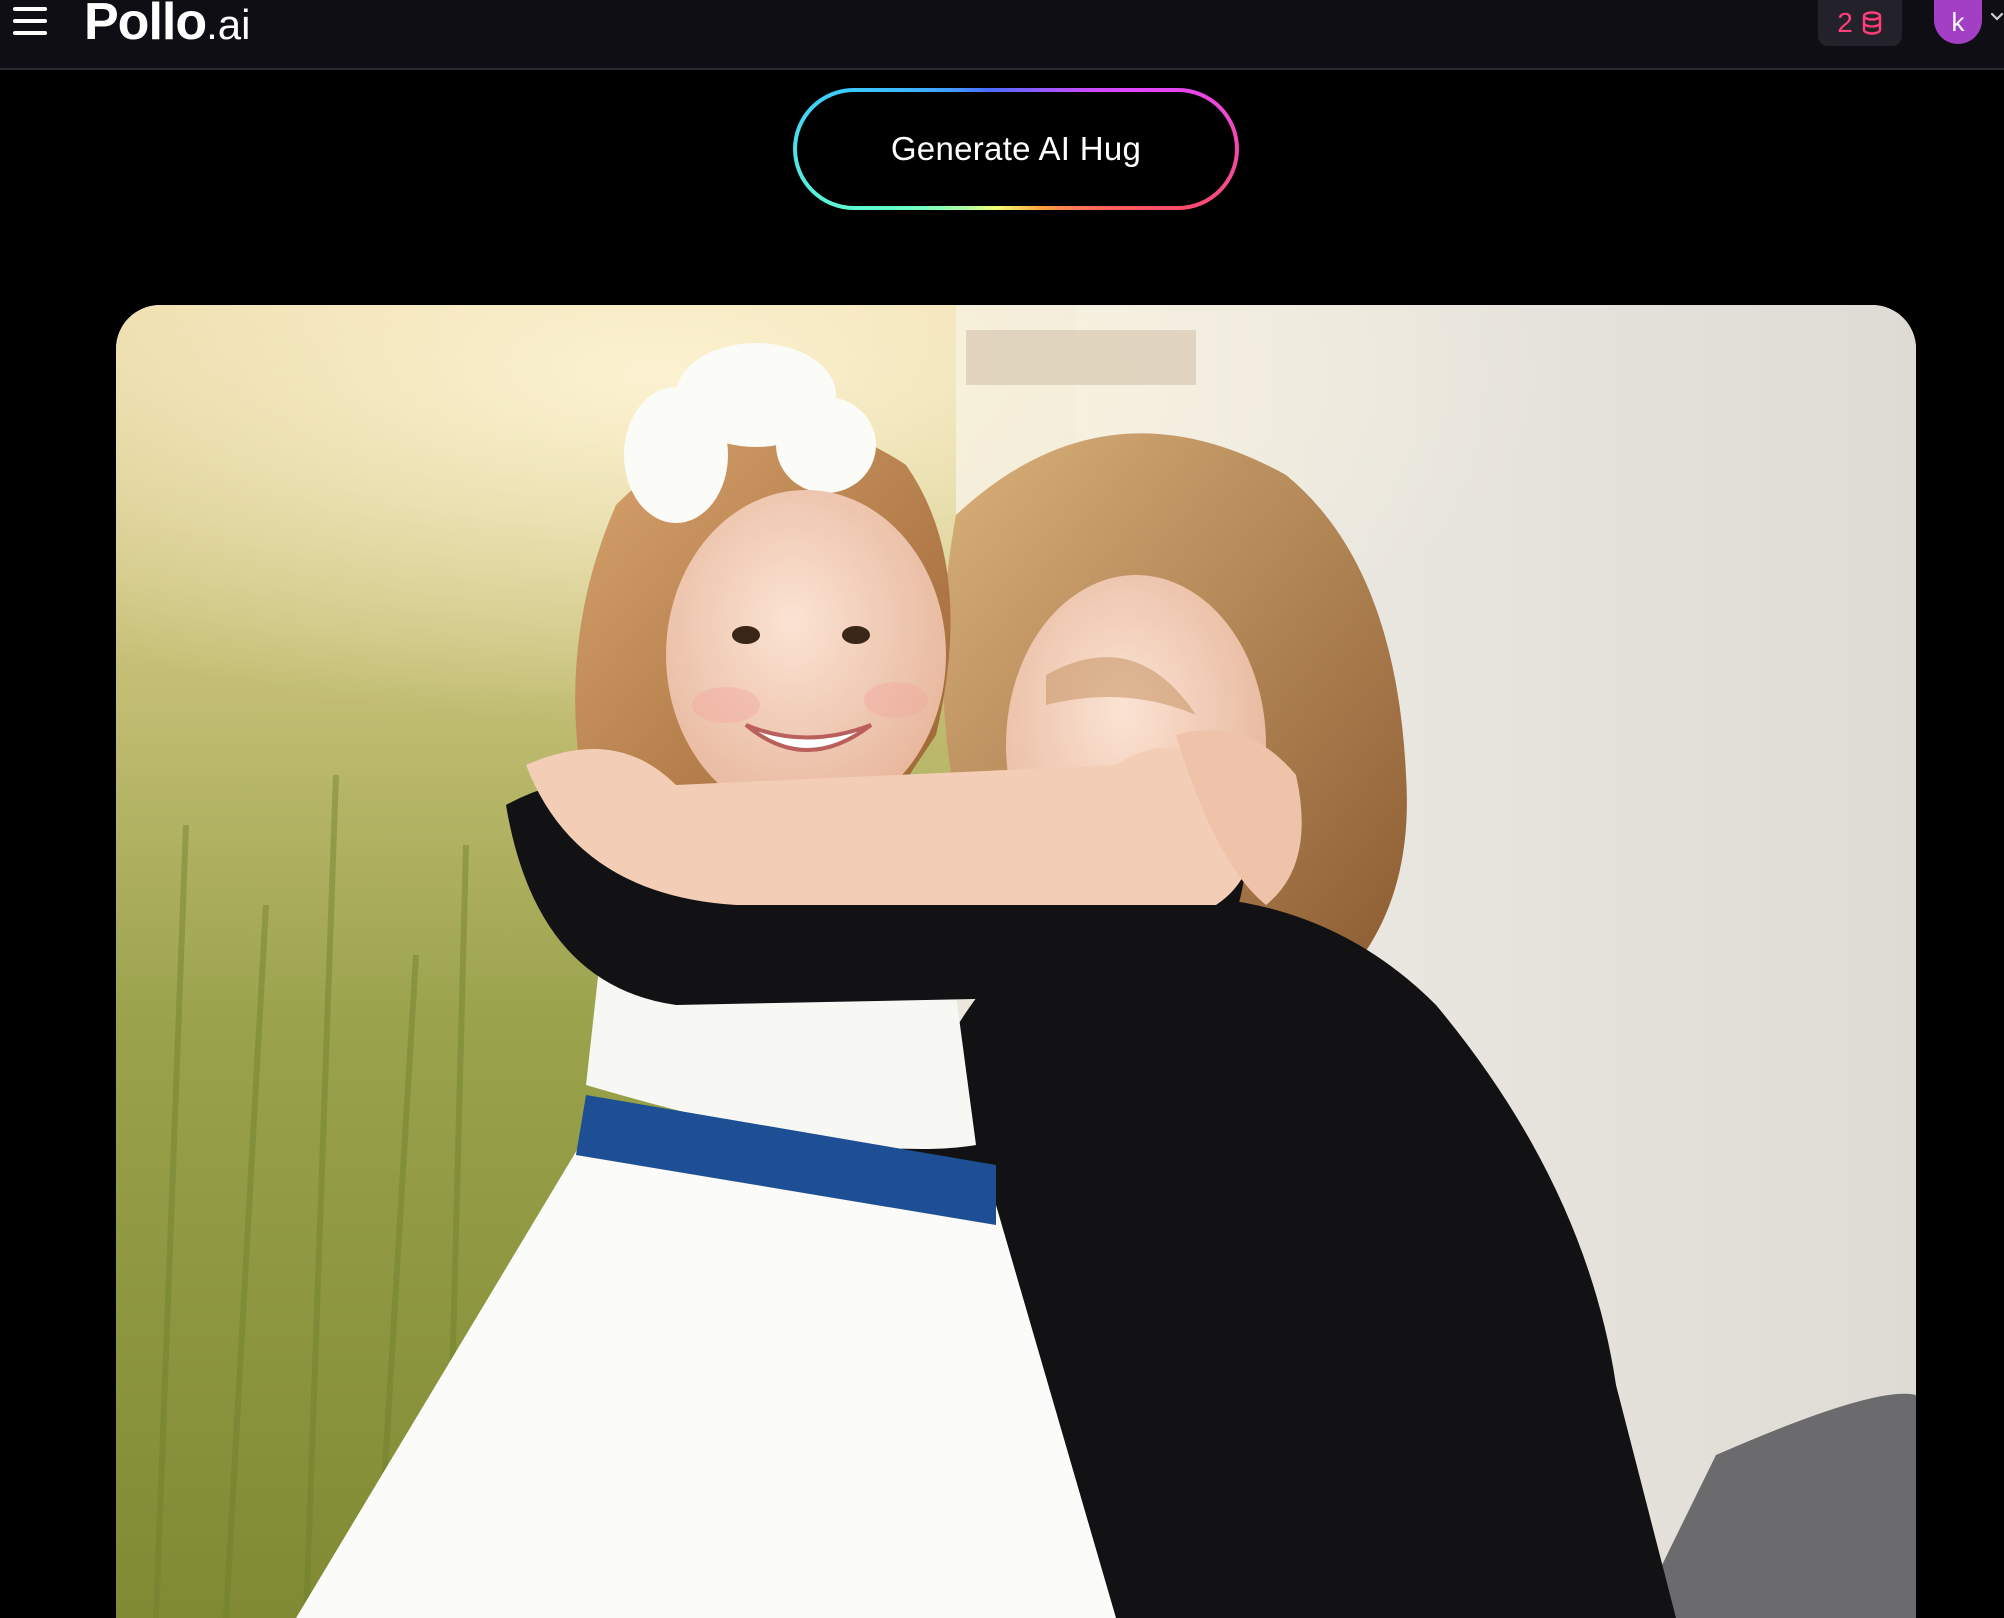 Image resolution: width=2004 pixels, height=1618 pixels. Describe the element at coordinates (1860, 23) in the screenshot. I see `credits-badge: 2` at that location.